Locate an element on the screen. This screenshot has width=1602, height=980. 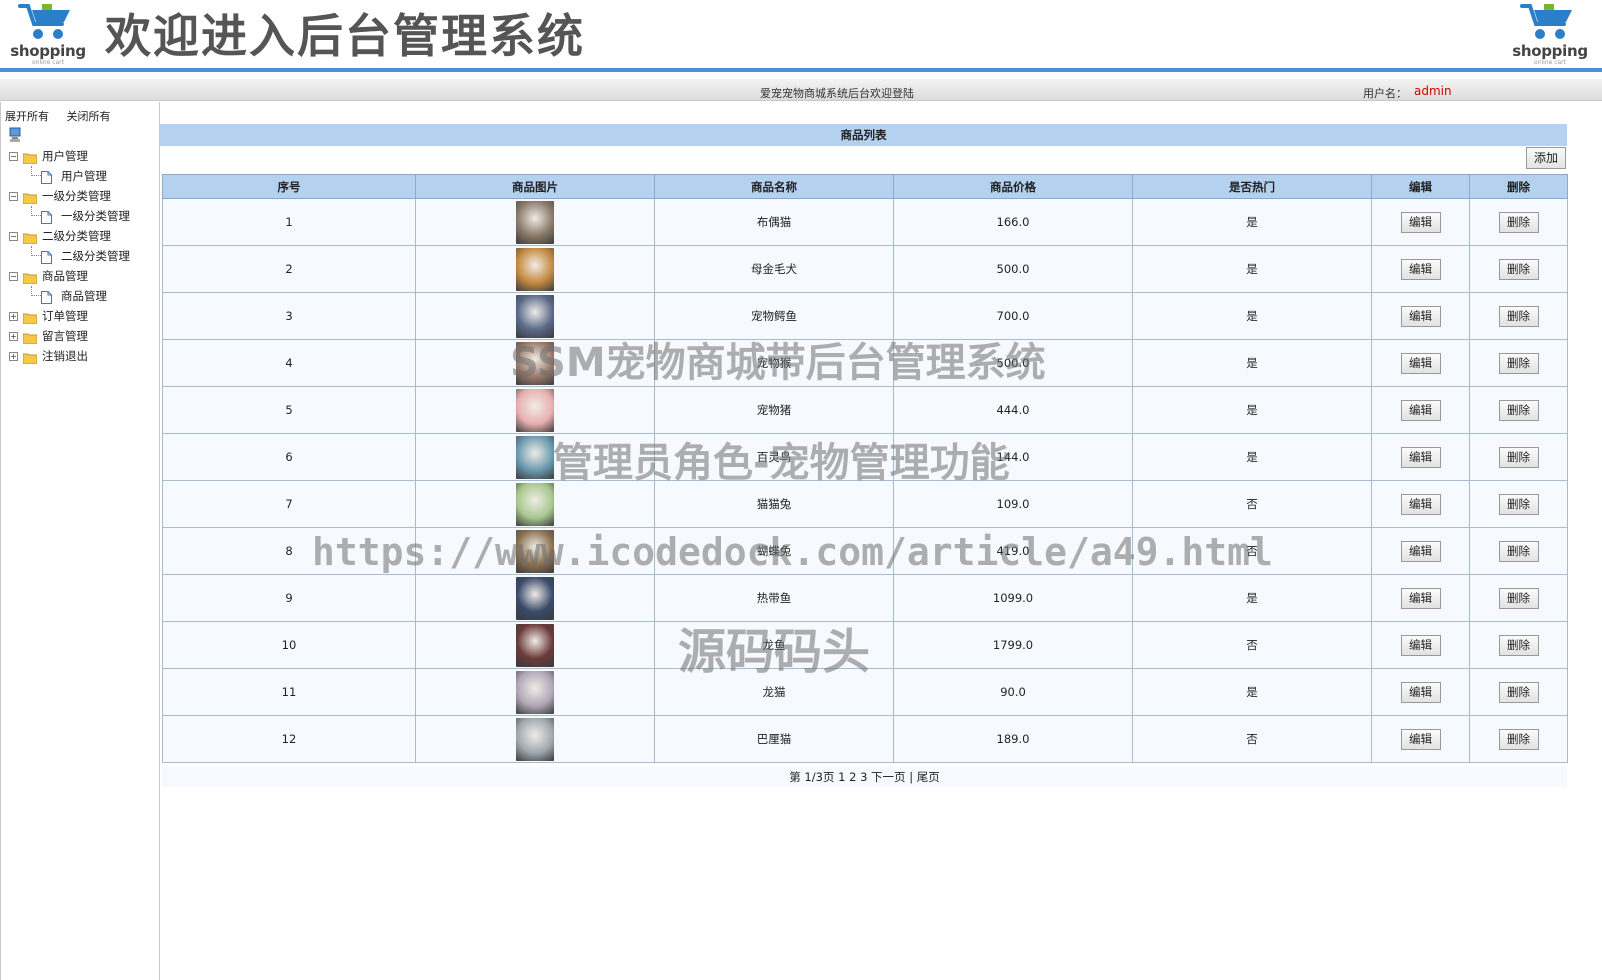
table-row: 1 布偶猫 166.0 是 编辑 删除 is located at coordinates (865, 222).